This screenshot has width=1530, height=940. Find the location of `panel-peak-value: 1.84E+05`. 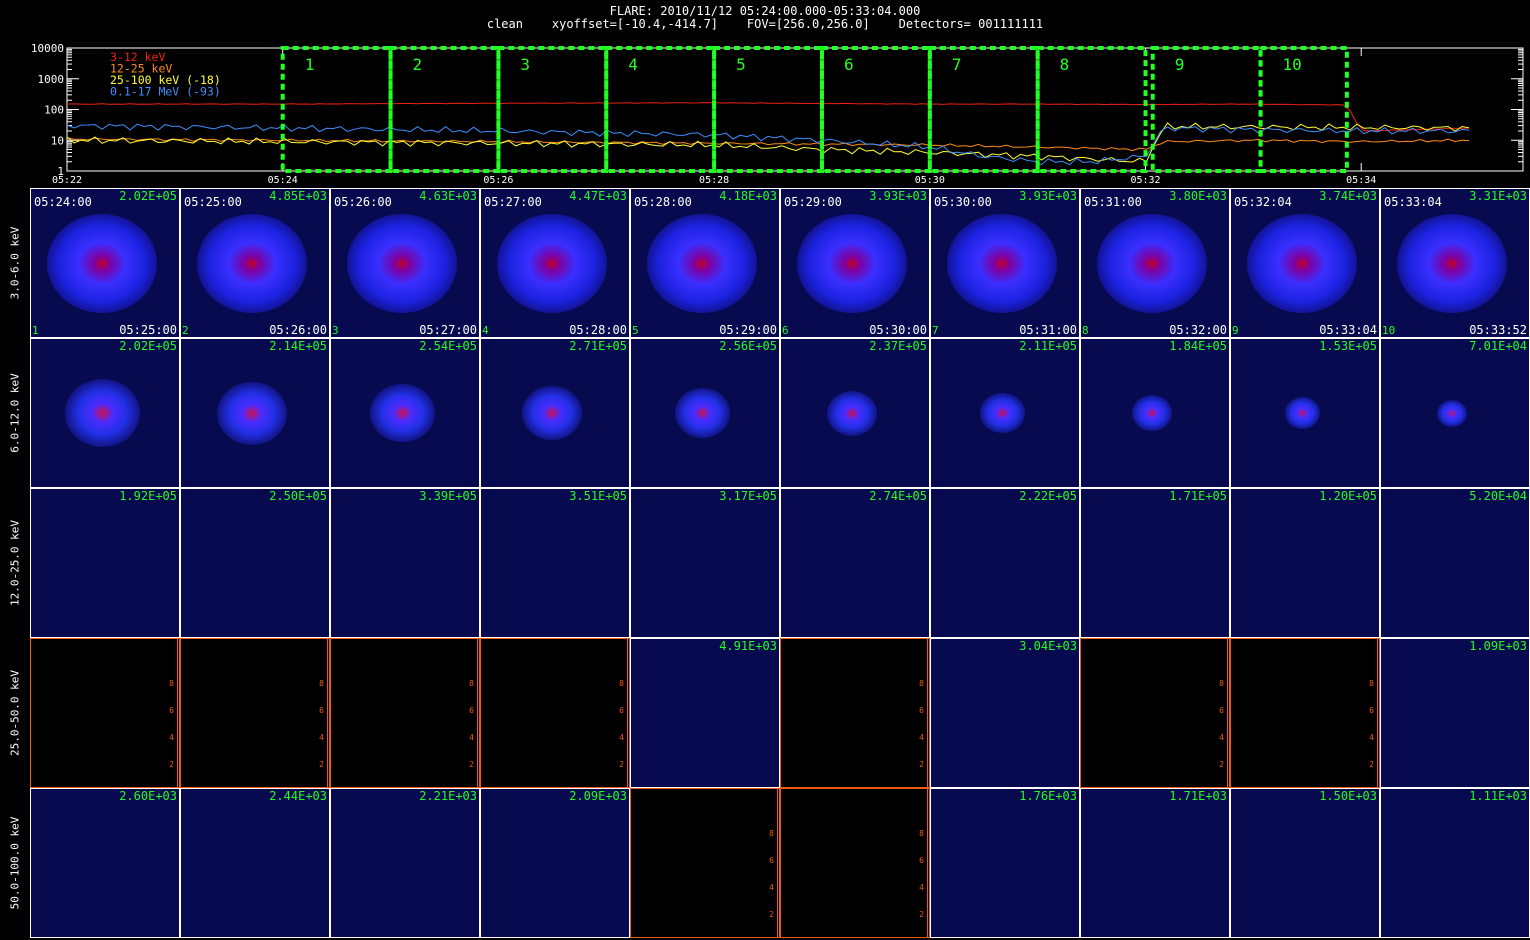

panel-peak-value: 1.84E+05 is located at coordinates (1198, 346).